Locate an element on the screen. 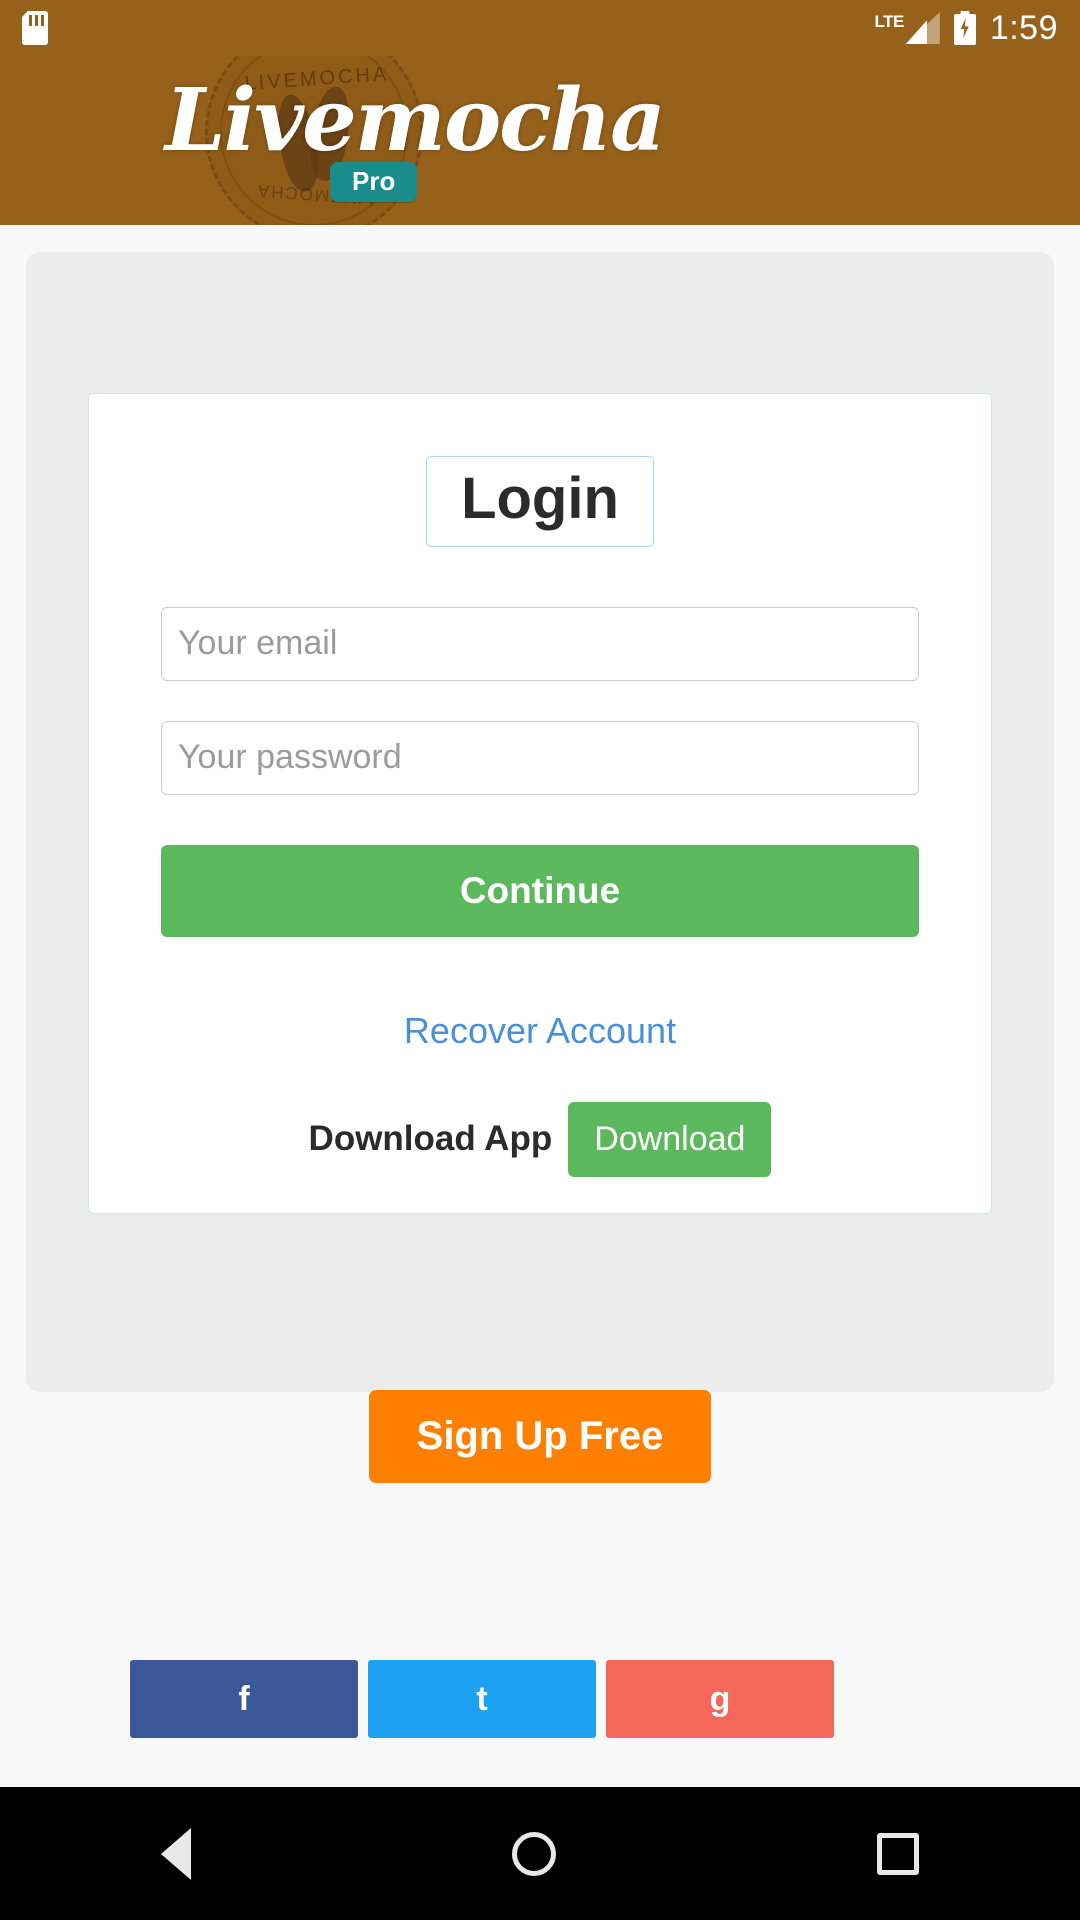  network-type-label: LTE is located at coordinates (889, 21).